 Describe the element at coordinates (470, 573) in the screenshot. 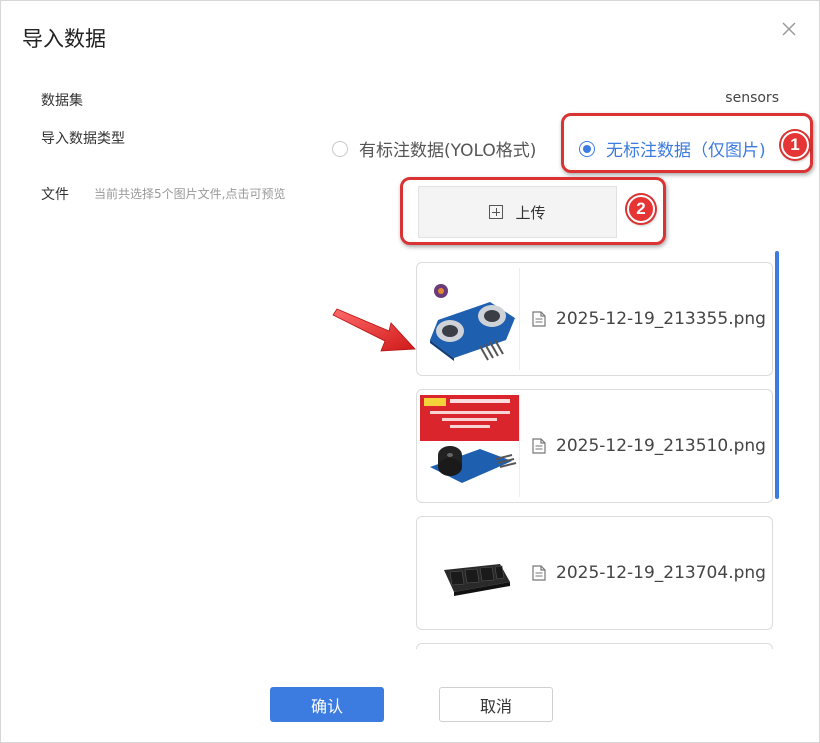

I see `file-thumbnail-led-display` at that location.